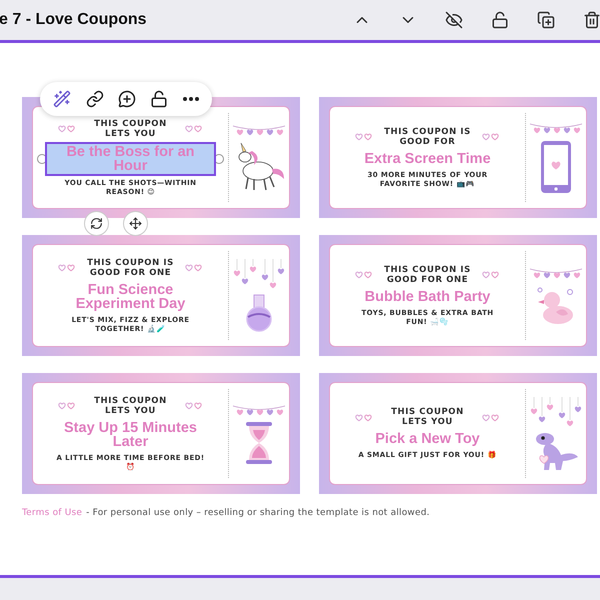 Image resolution: width=600 pixels, height=600 pixels. What do you see at coordinates (591, 20) in the screenshot?
I see `trash-icon` at bounding box center [591, 20].